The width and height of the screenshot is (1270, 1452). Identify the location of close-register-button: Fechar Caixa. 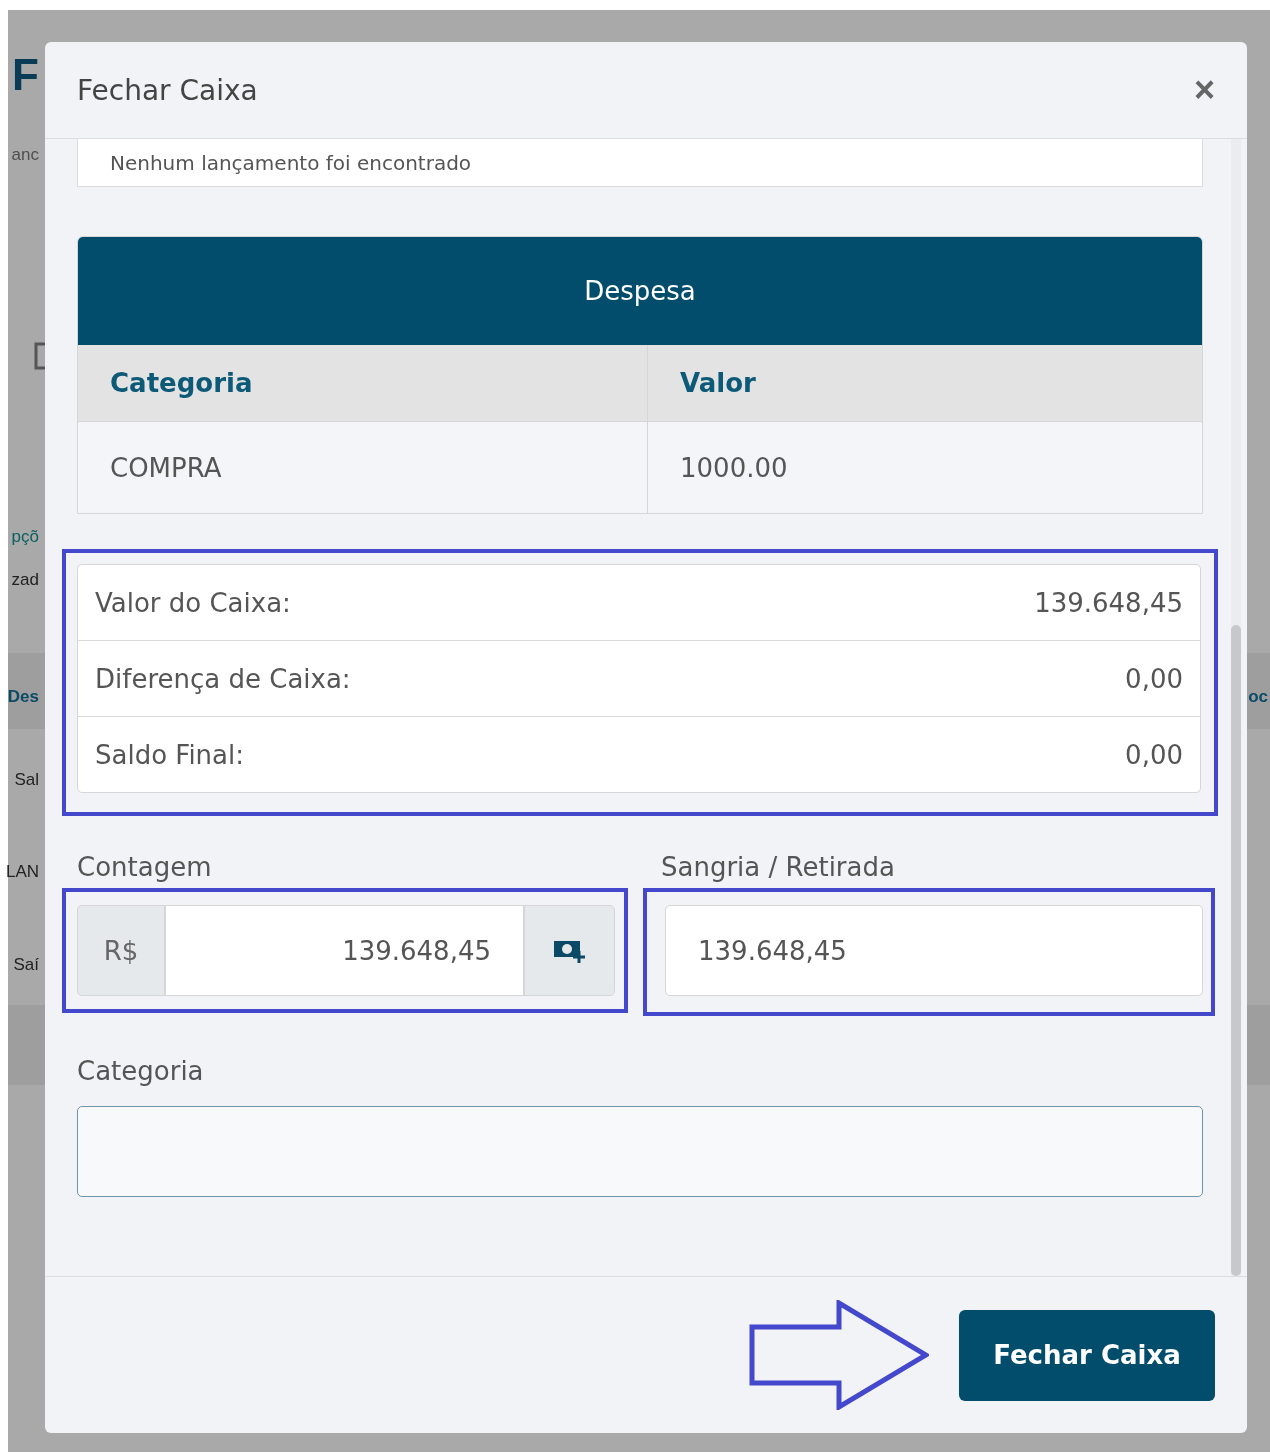
(1087, 1355).